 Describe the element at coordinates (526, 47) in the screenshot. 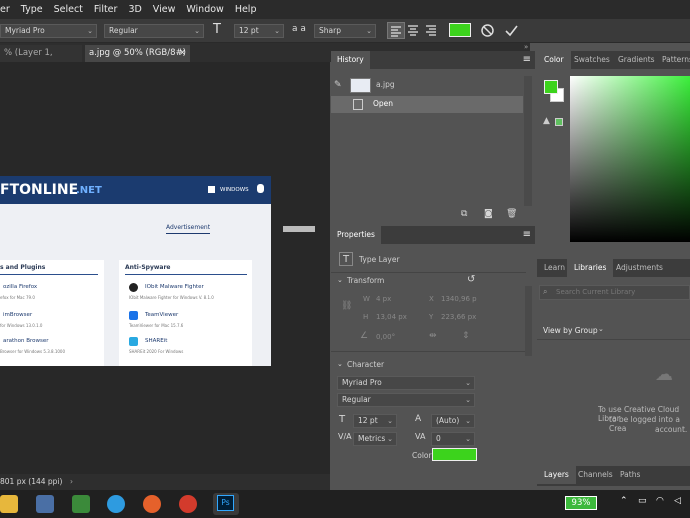

I see `collapse-panels-icon: »` at that location.